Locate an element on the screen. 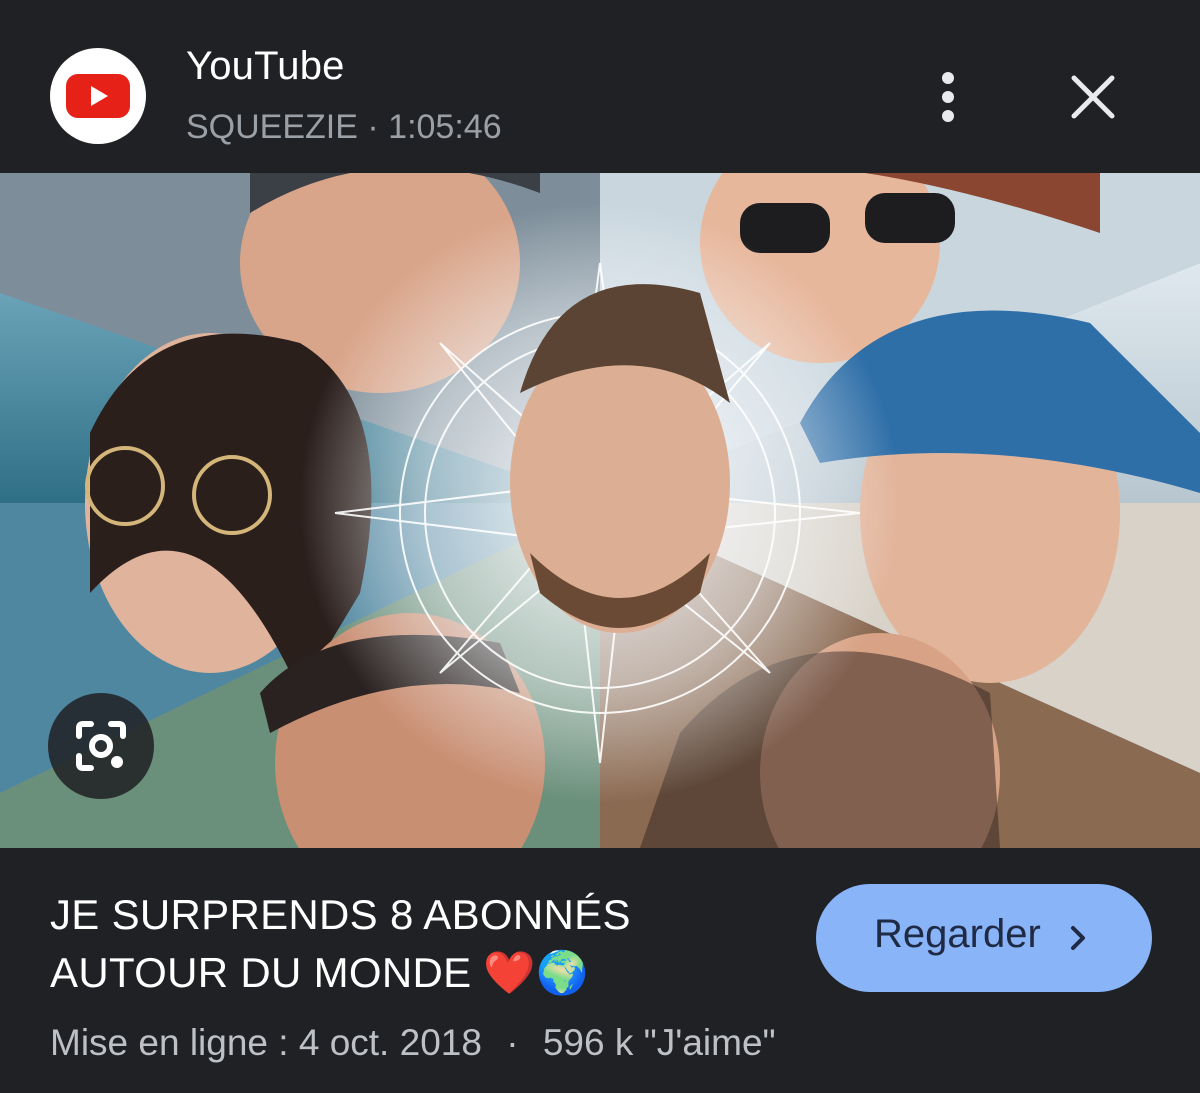 The image size is (1200, 1093). source-meta: SQUEEZIE · 1:05:46 is located at coordinates (344, 127).